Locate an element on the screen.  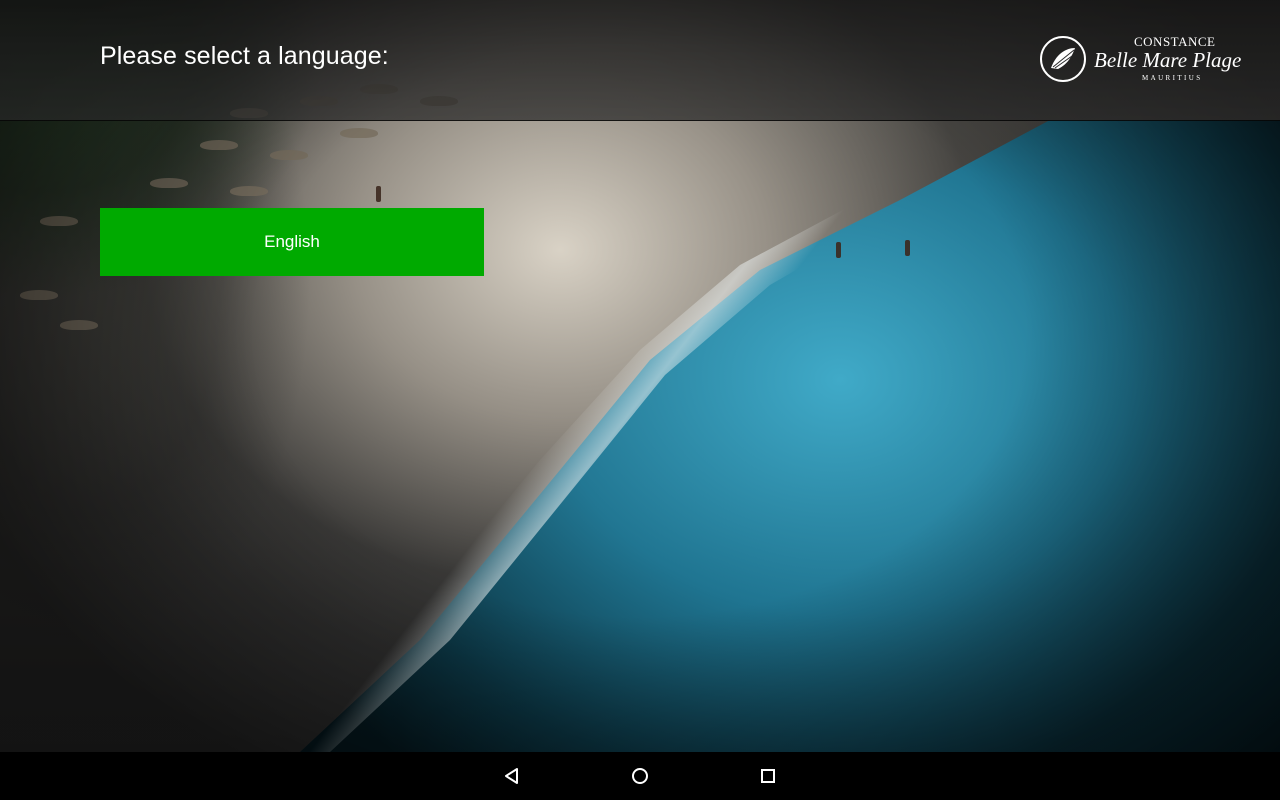
recents-square-icon is located at coordinates (768, 776).